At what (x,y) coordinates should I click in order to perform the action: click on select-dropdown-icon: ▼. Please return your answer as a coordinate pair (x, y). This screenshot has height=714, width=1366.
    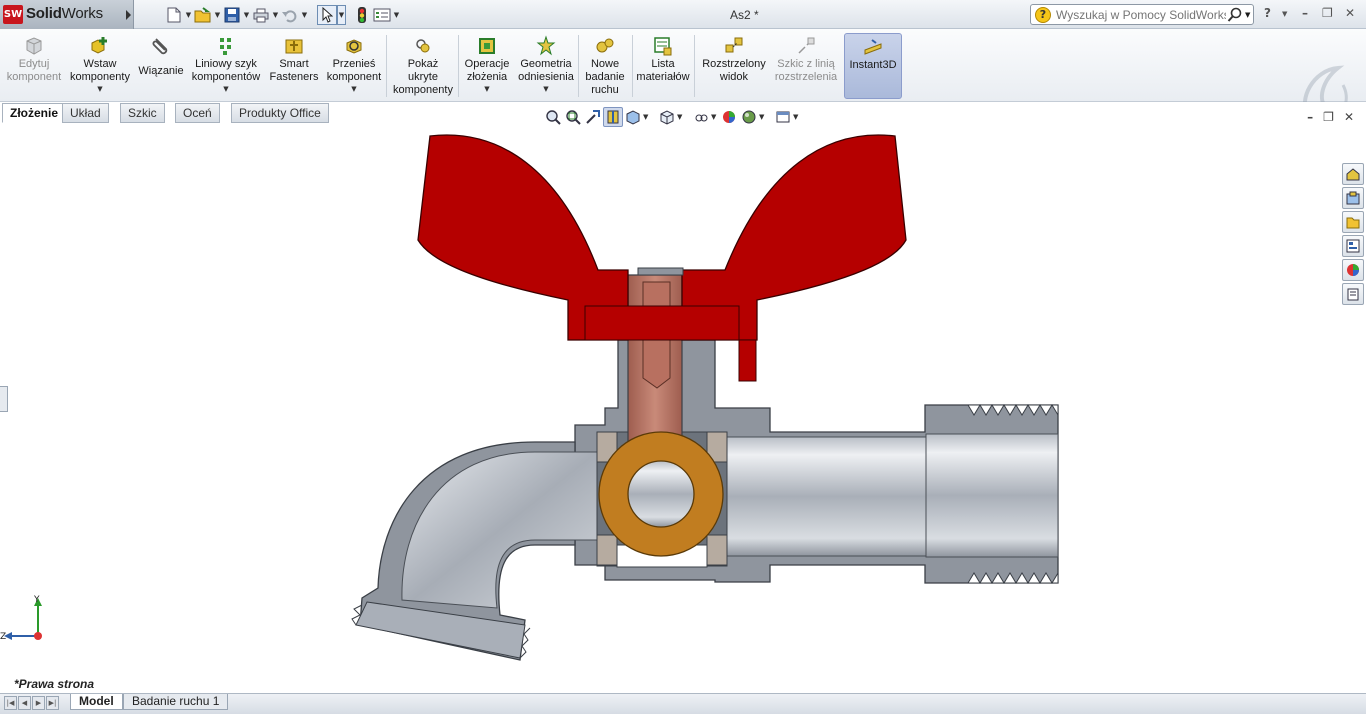
    Looking at the image, I should click on (341, 14).